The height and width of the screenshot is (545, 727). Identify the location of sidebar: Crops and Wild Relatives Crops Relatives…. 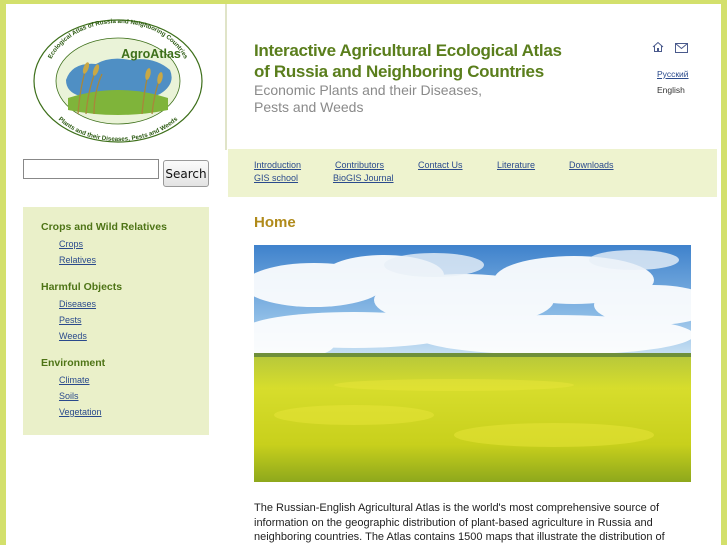
(116, 321).